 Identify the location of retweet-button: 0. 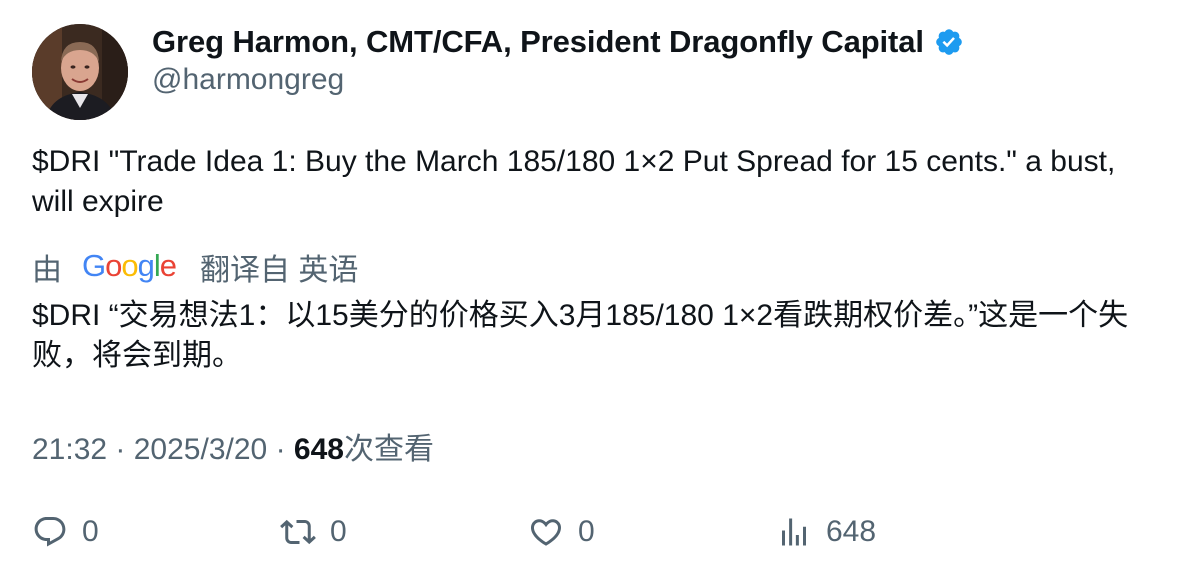
(313, 532).